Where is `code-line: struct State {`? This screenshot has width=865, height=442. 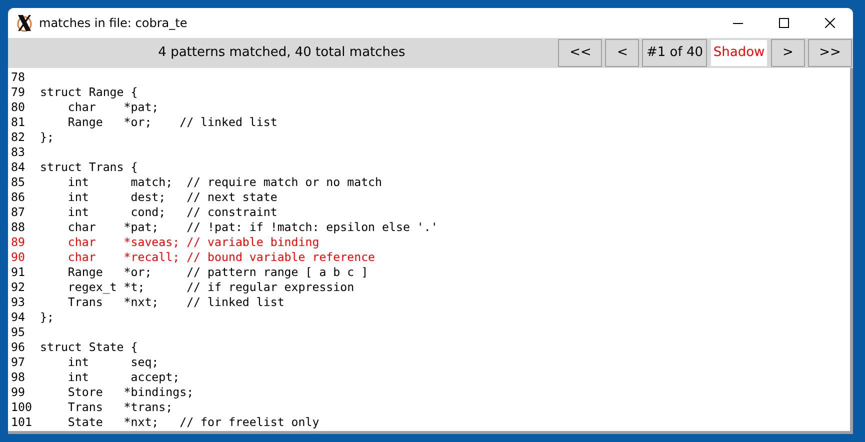
code-line: struct State { is located at coordinates (89, 347).